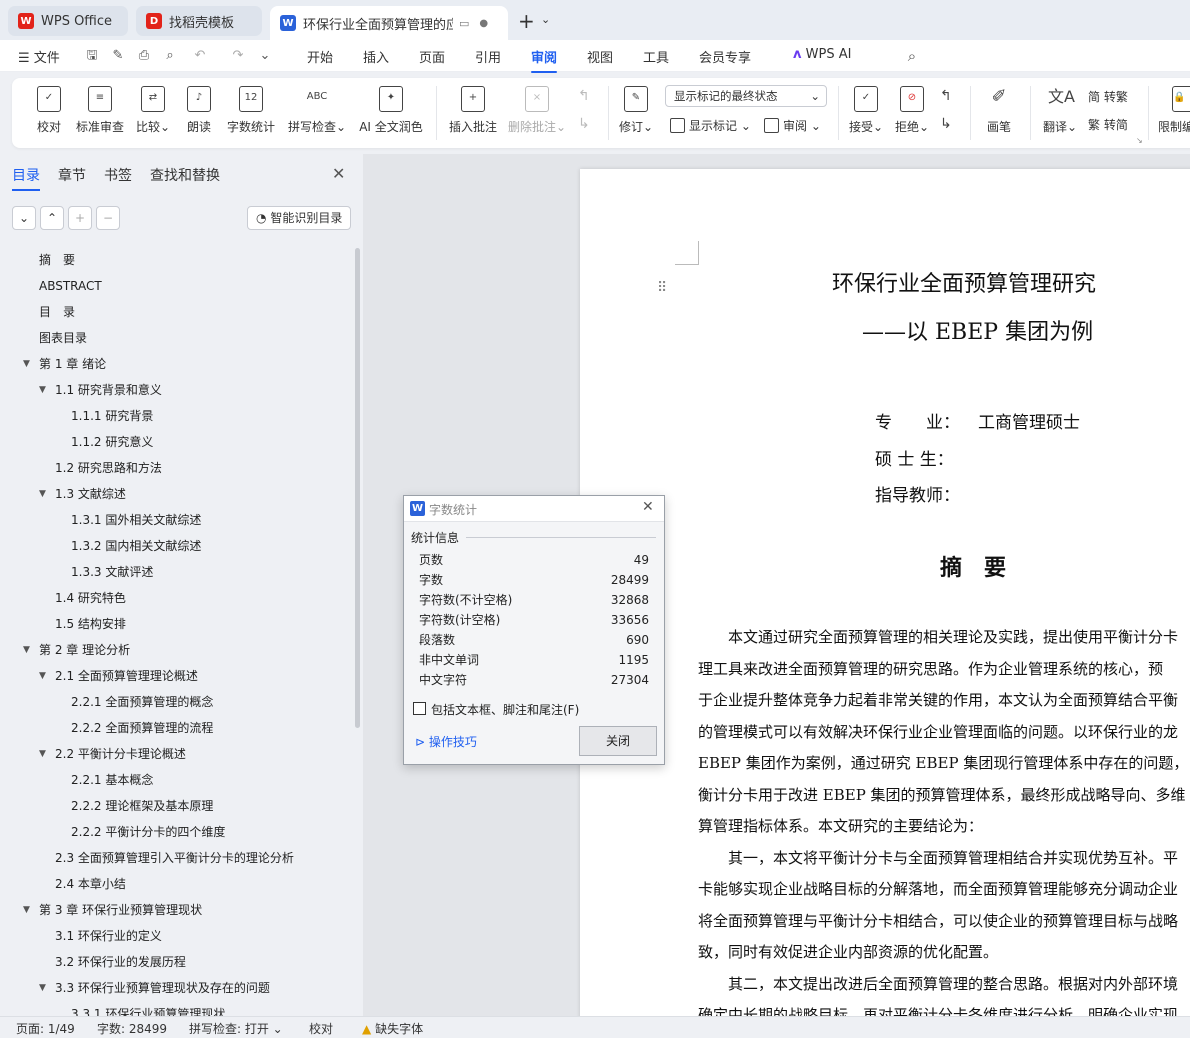 The height and width of the screenshot is (1038, 1190). I want to click on next-change-icon: ↳, so click(946, 124).